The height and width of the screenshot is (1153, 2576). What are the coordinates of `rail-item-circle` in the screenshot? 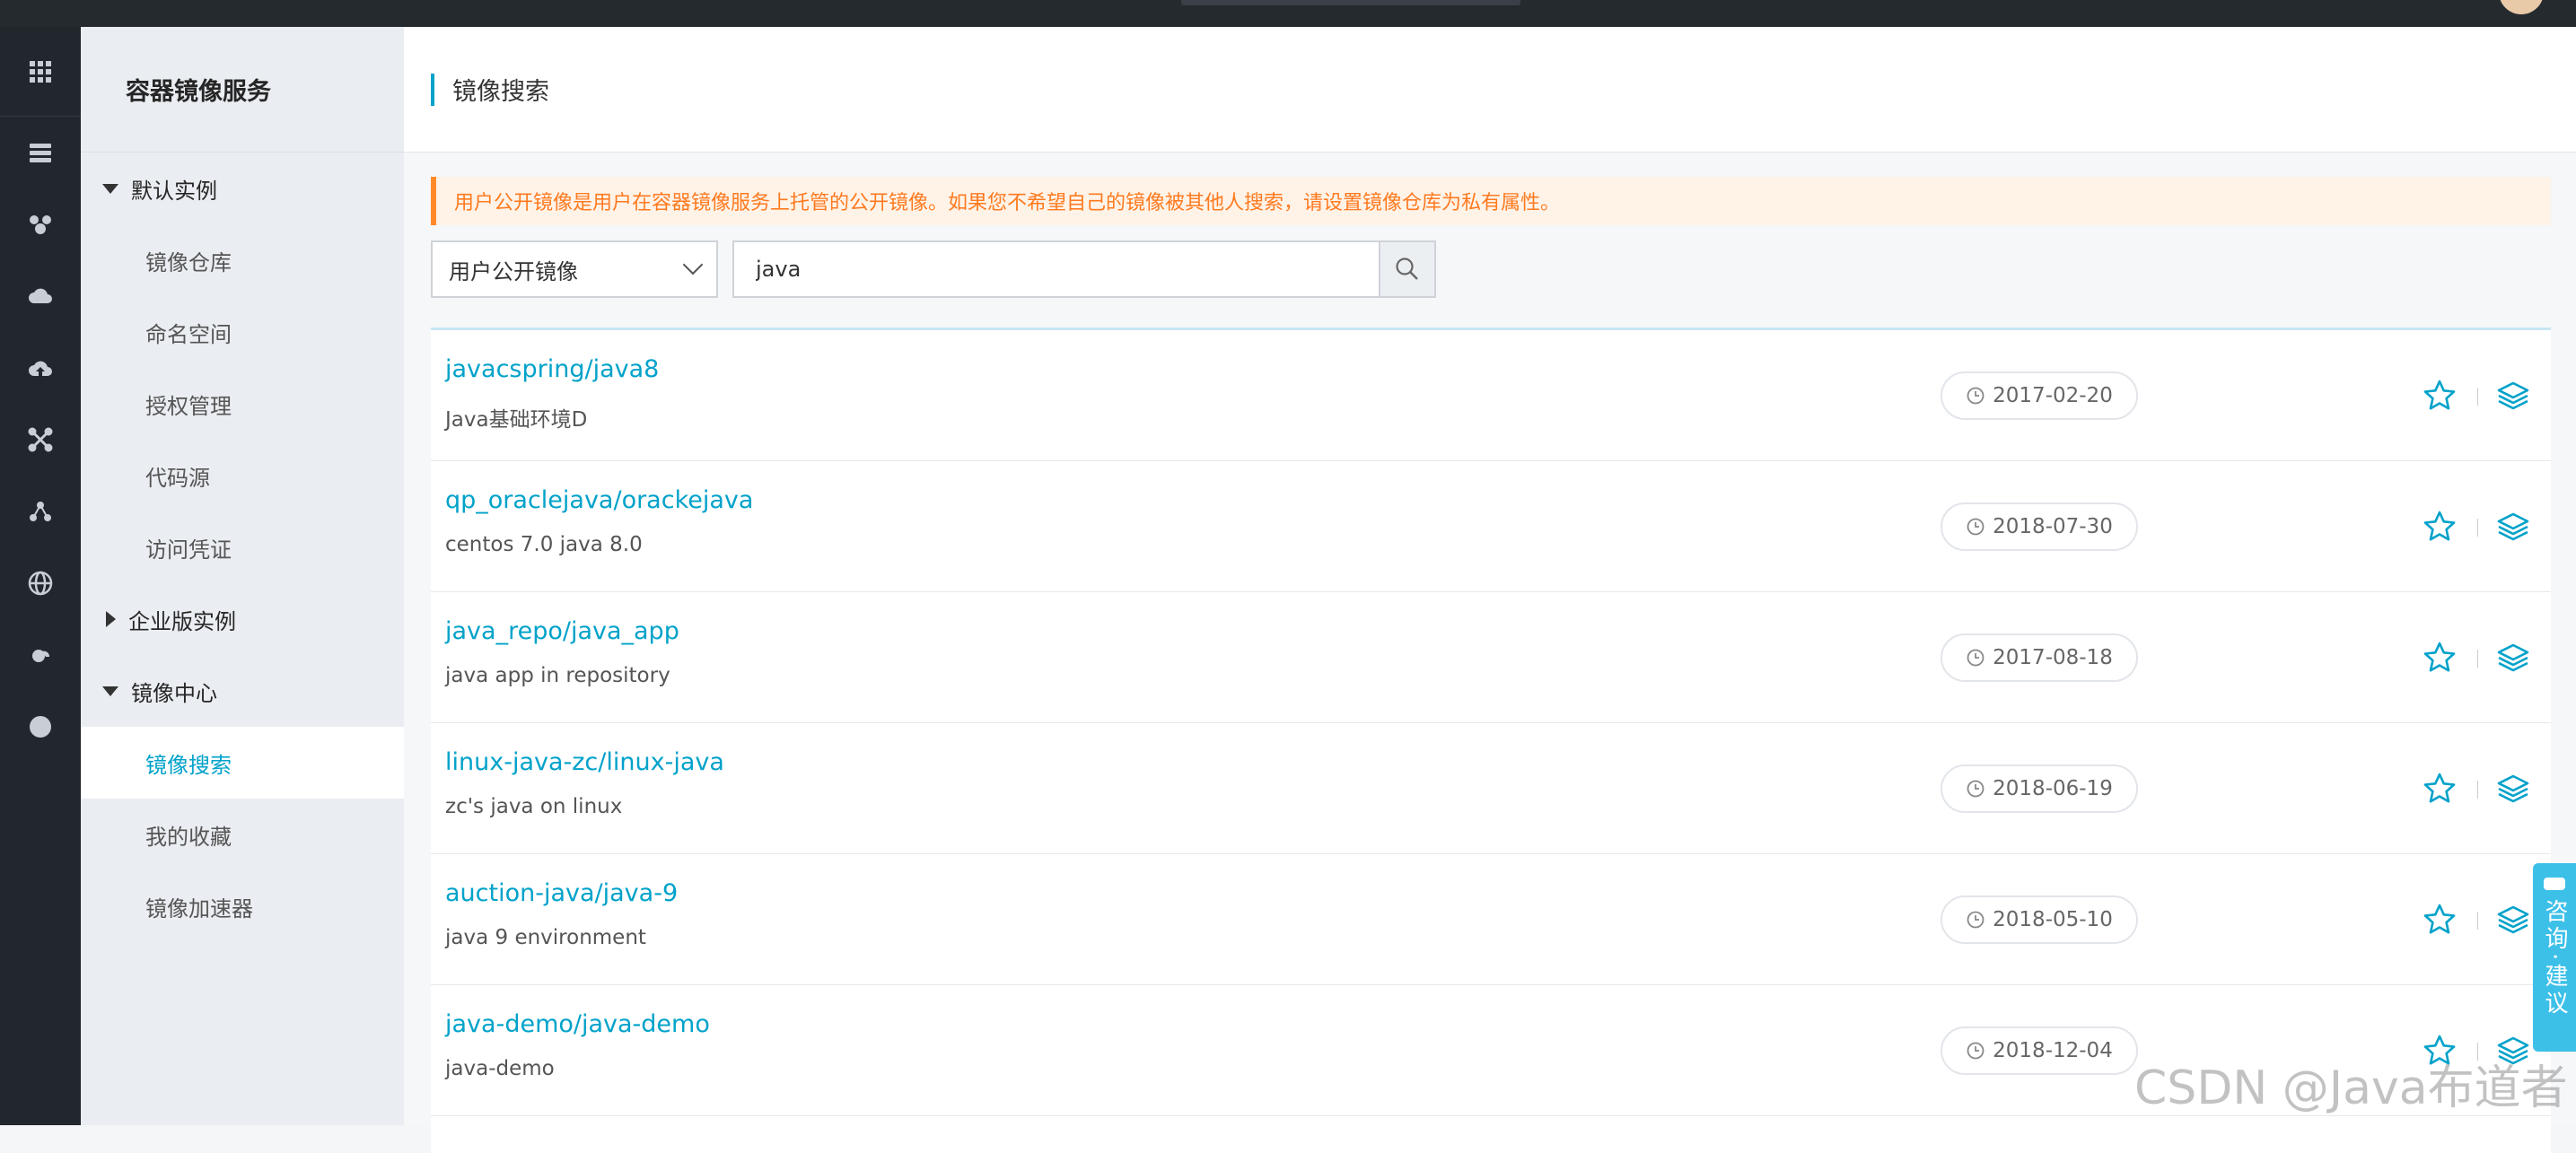 It's located at (40, 727).